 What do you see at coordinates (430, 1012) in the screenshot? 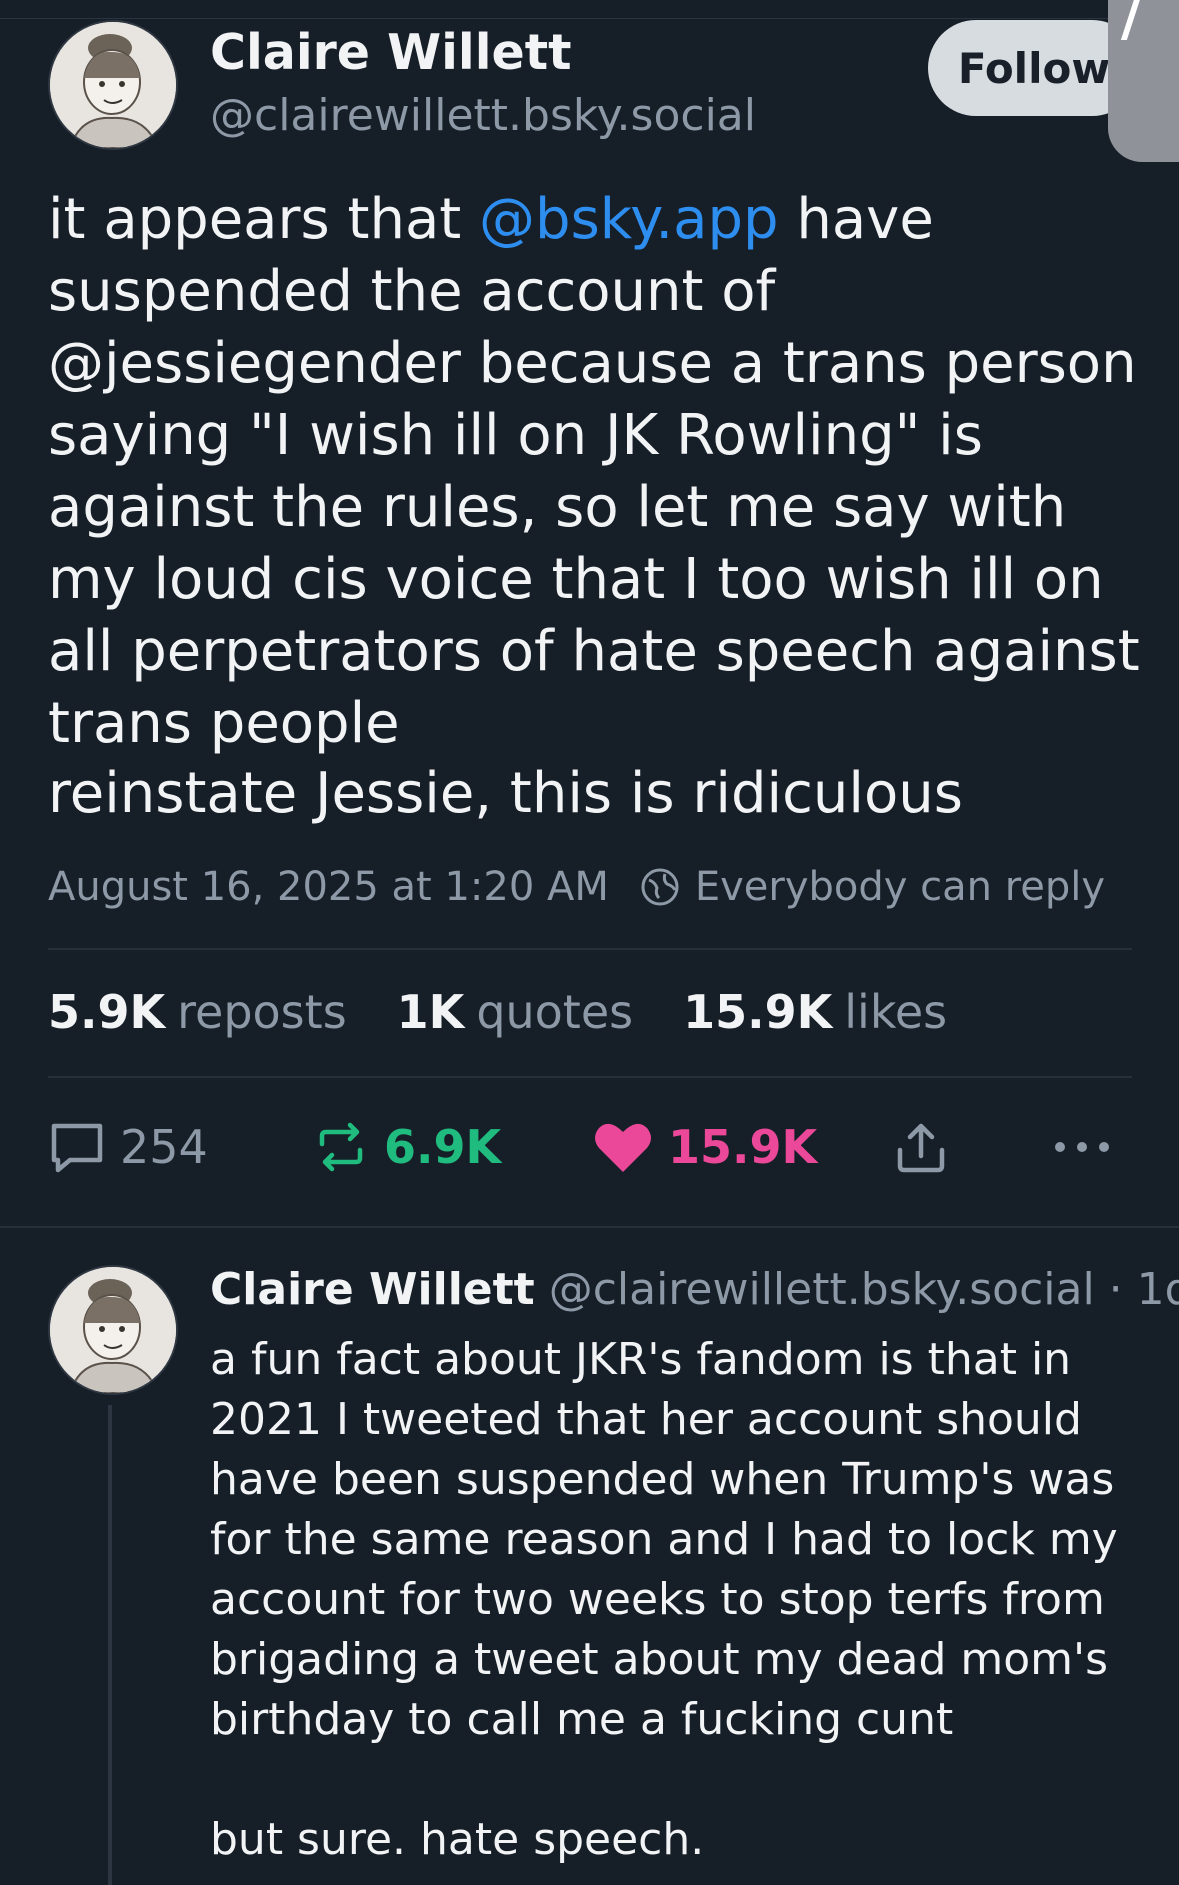
I see `quotes-count: 1K` at bounding box center [430, 1012].